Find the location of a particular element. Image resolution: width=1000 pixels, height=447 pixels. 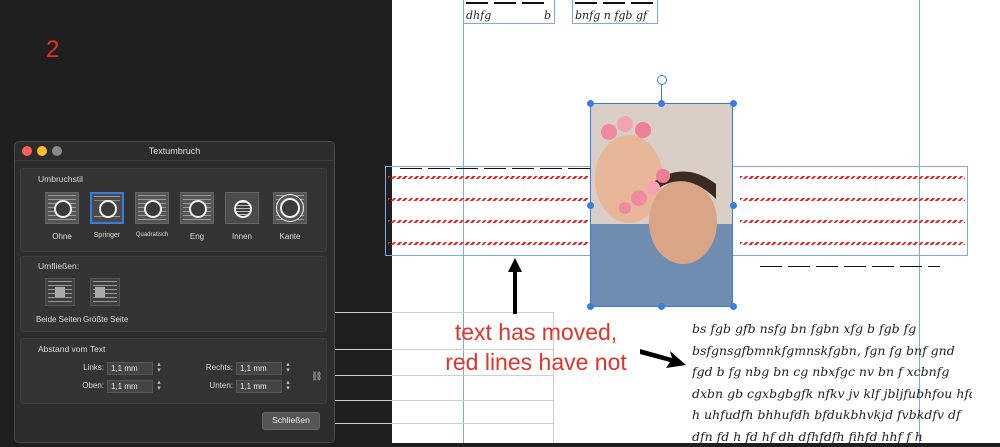

close-window-icon is located at coordinates (27, 151).